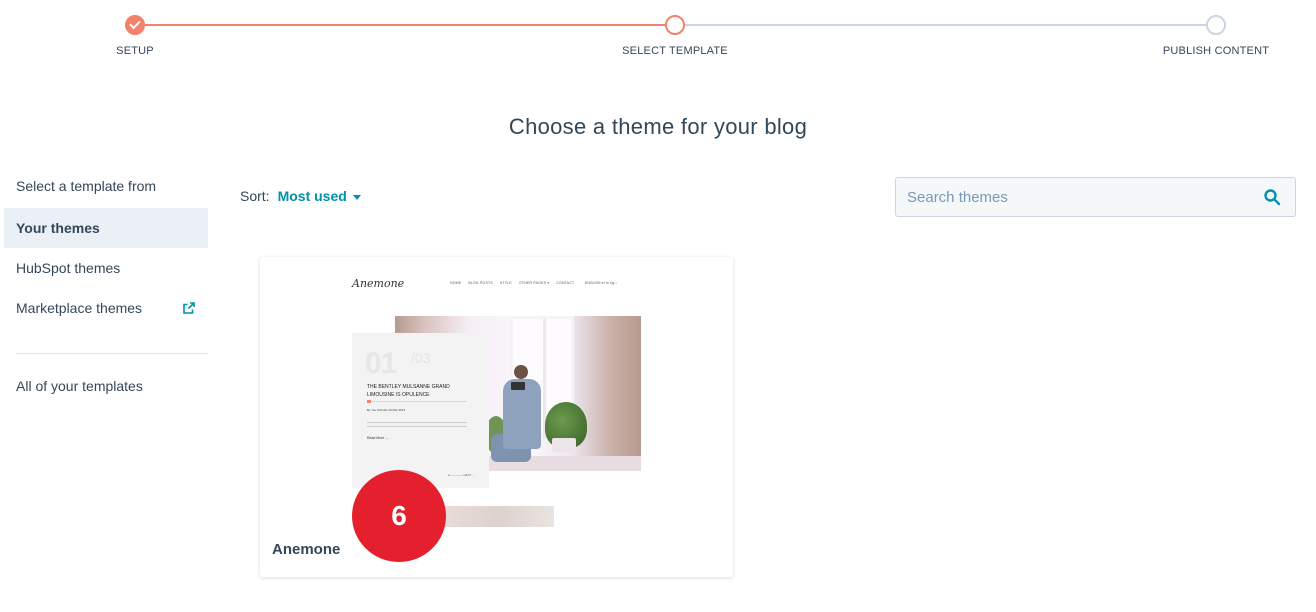 This screenshot has width=1316, height=612. I want to click on step-label-publish-content: PUBLISH CONTENT, so click(1216, 51).